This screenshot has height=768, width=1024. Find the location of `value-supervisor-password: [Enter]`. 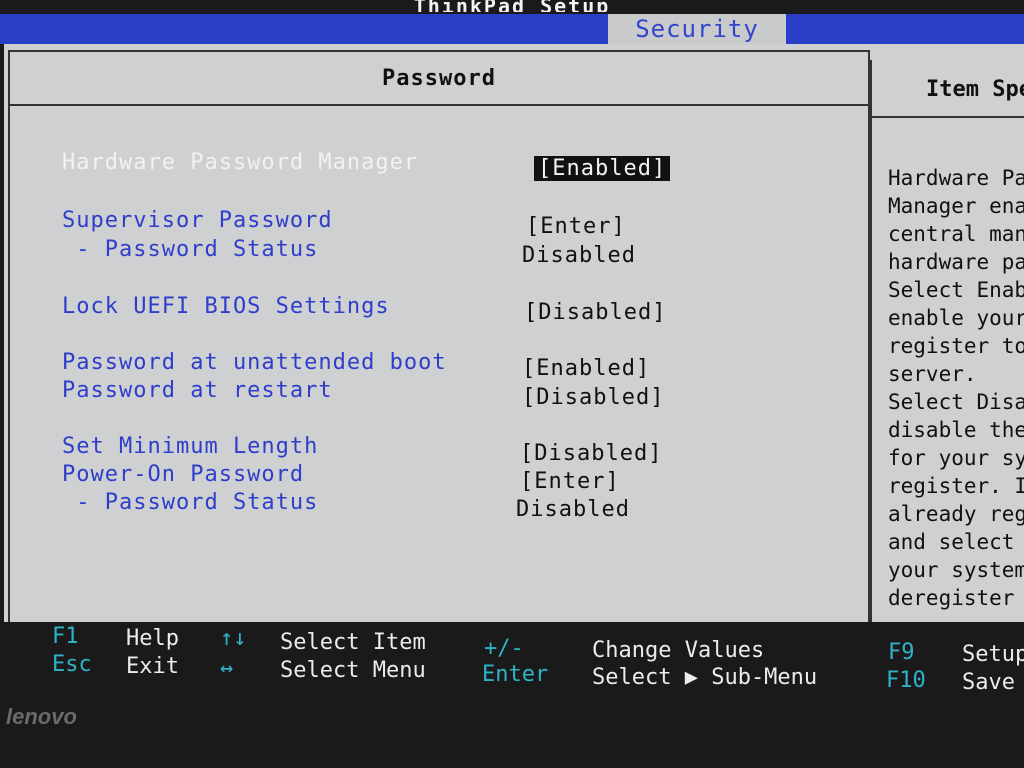

value-supervisor-password: [Enter] is located at coordinates (576, 226).